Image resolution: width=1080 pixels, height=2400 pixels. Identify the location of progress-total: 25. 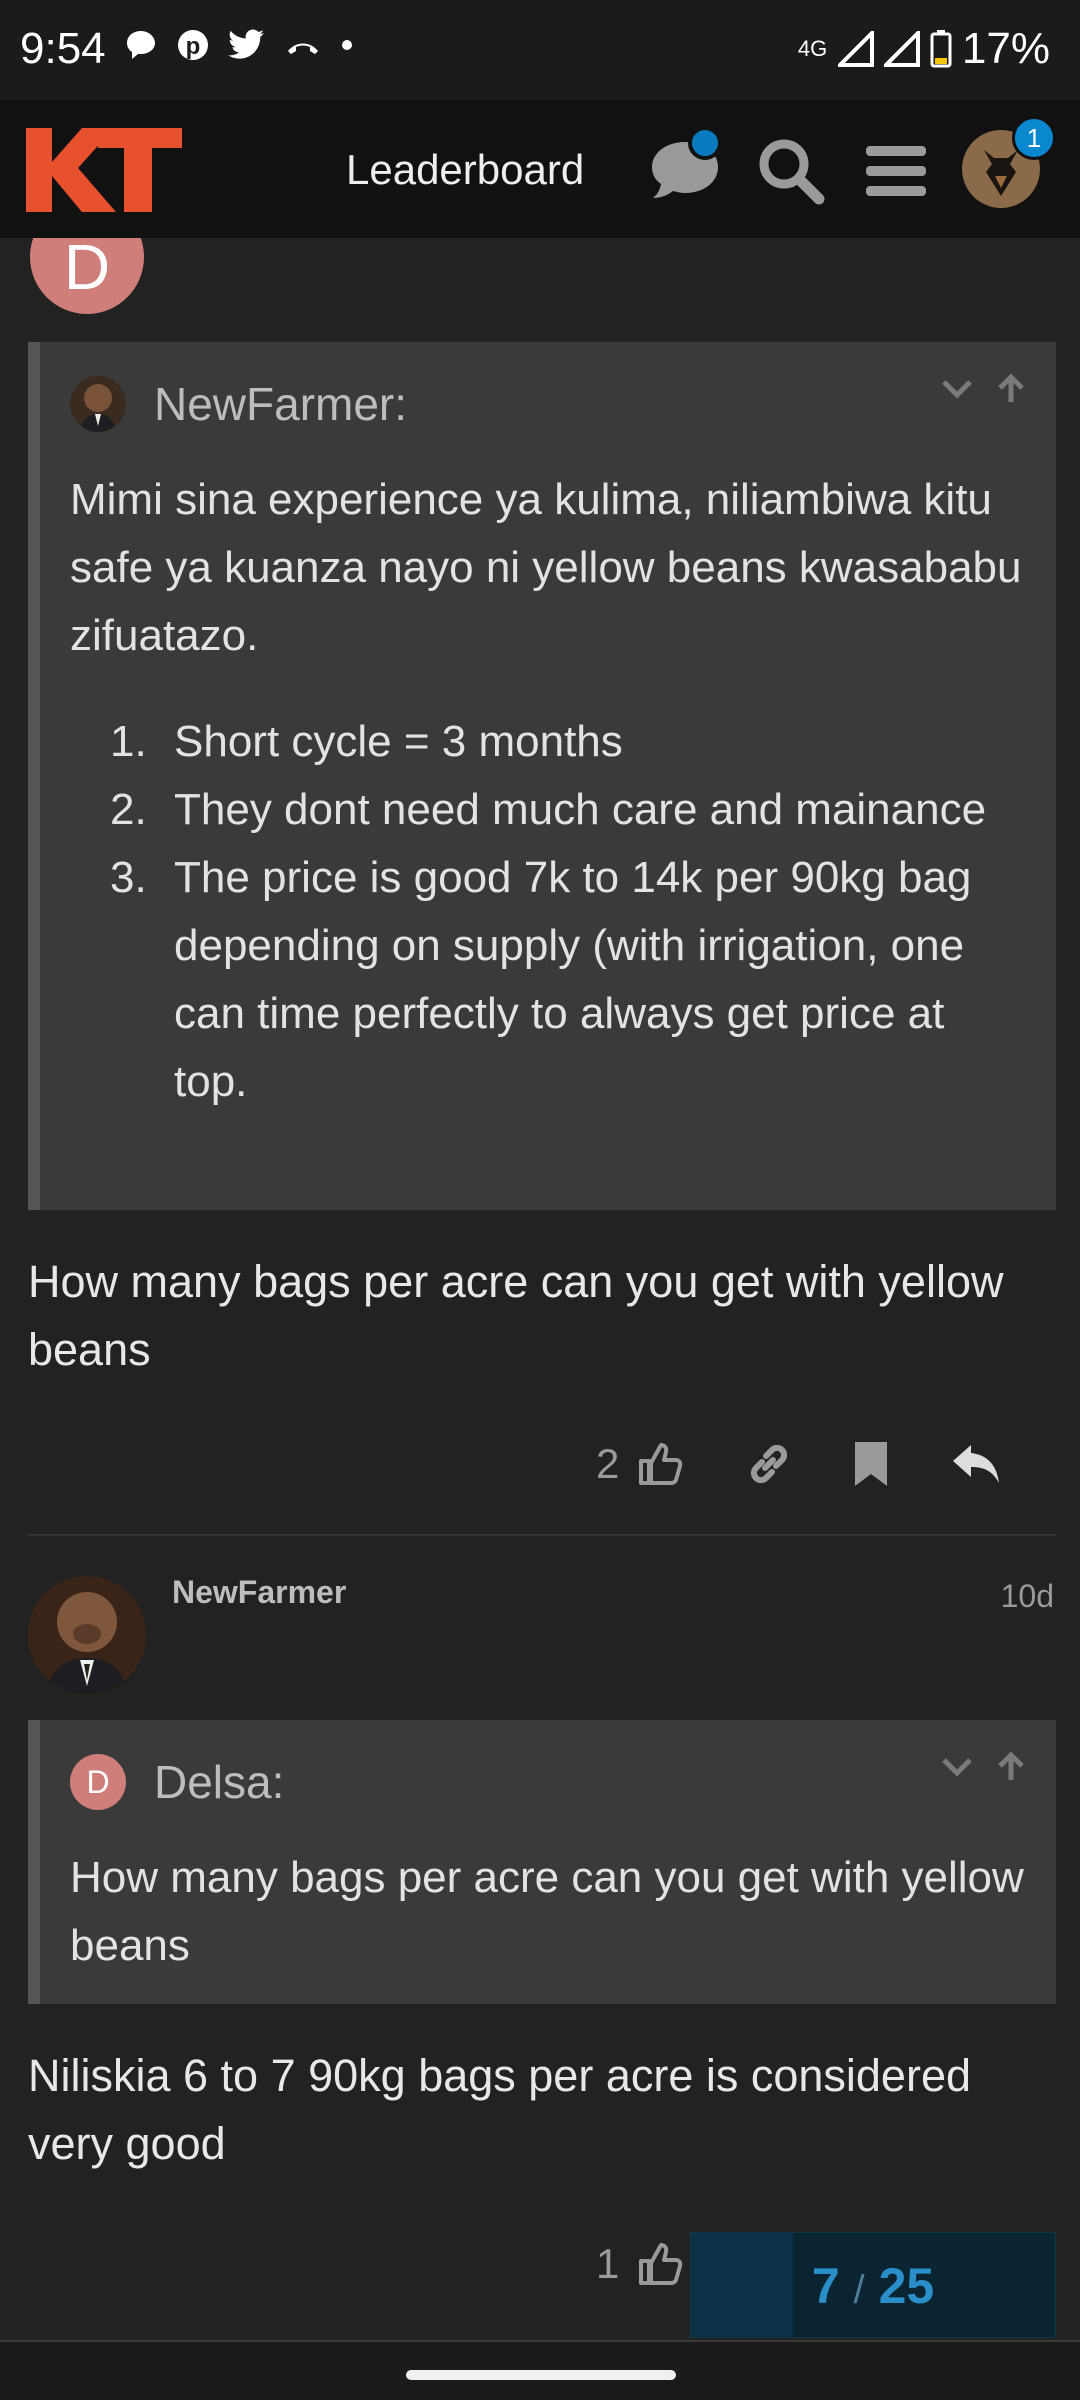
(906, 2286).